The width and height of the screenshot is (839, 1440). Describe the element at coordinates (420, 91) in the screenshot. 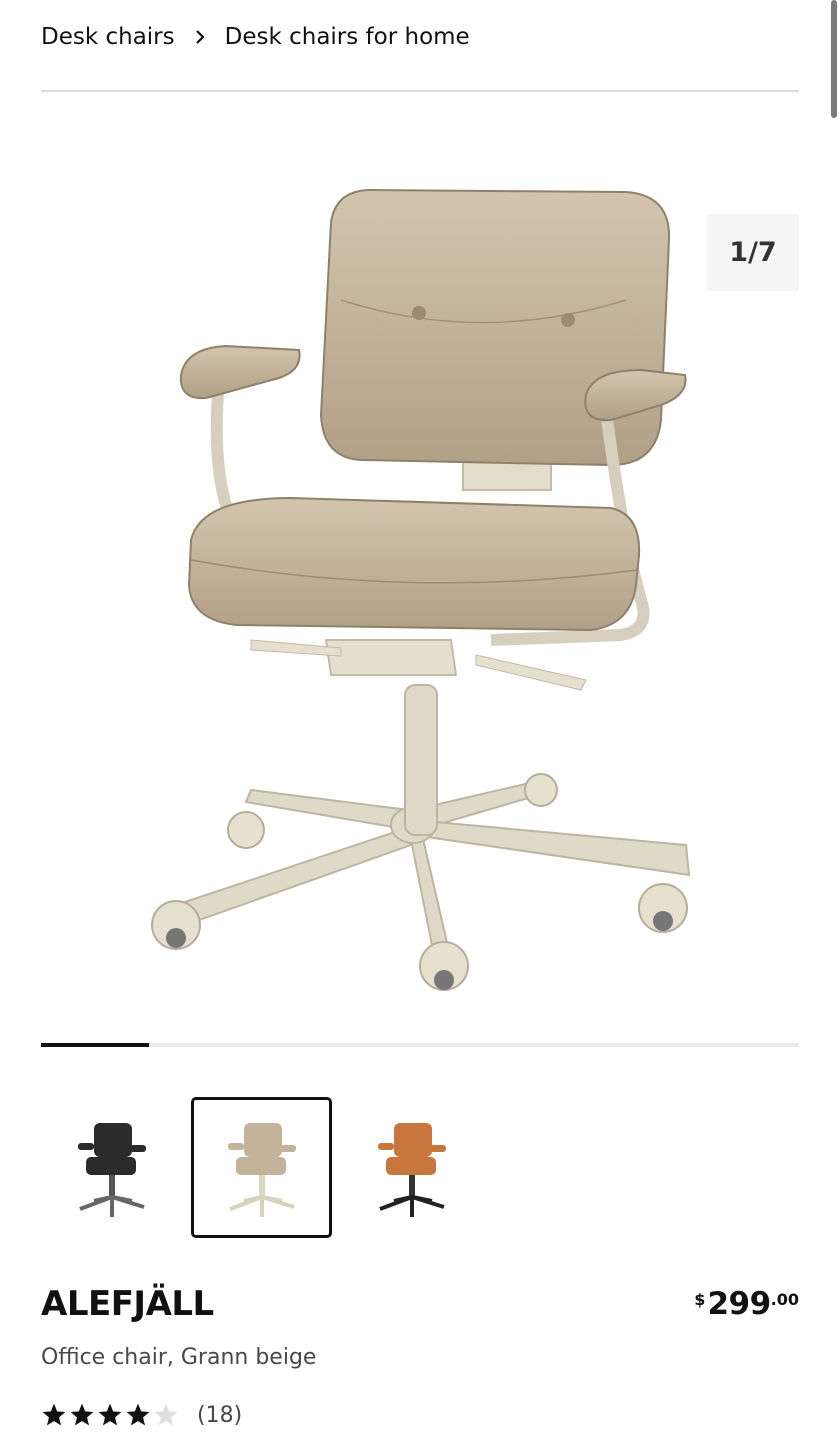

I see `divider` at that location.